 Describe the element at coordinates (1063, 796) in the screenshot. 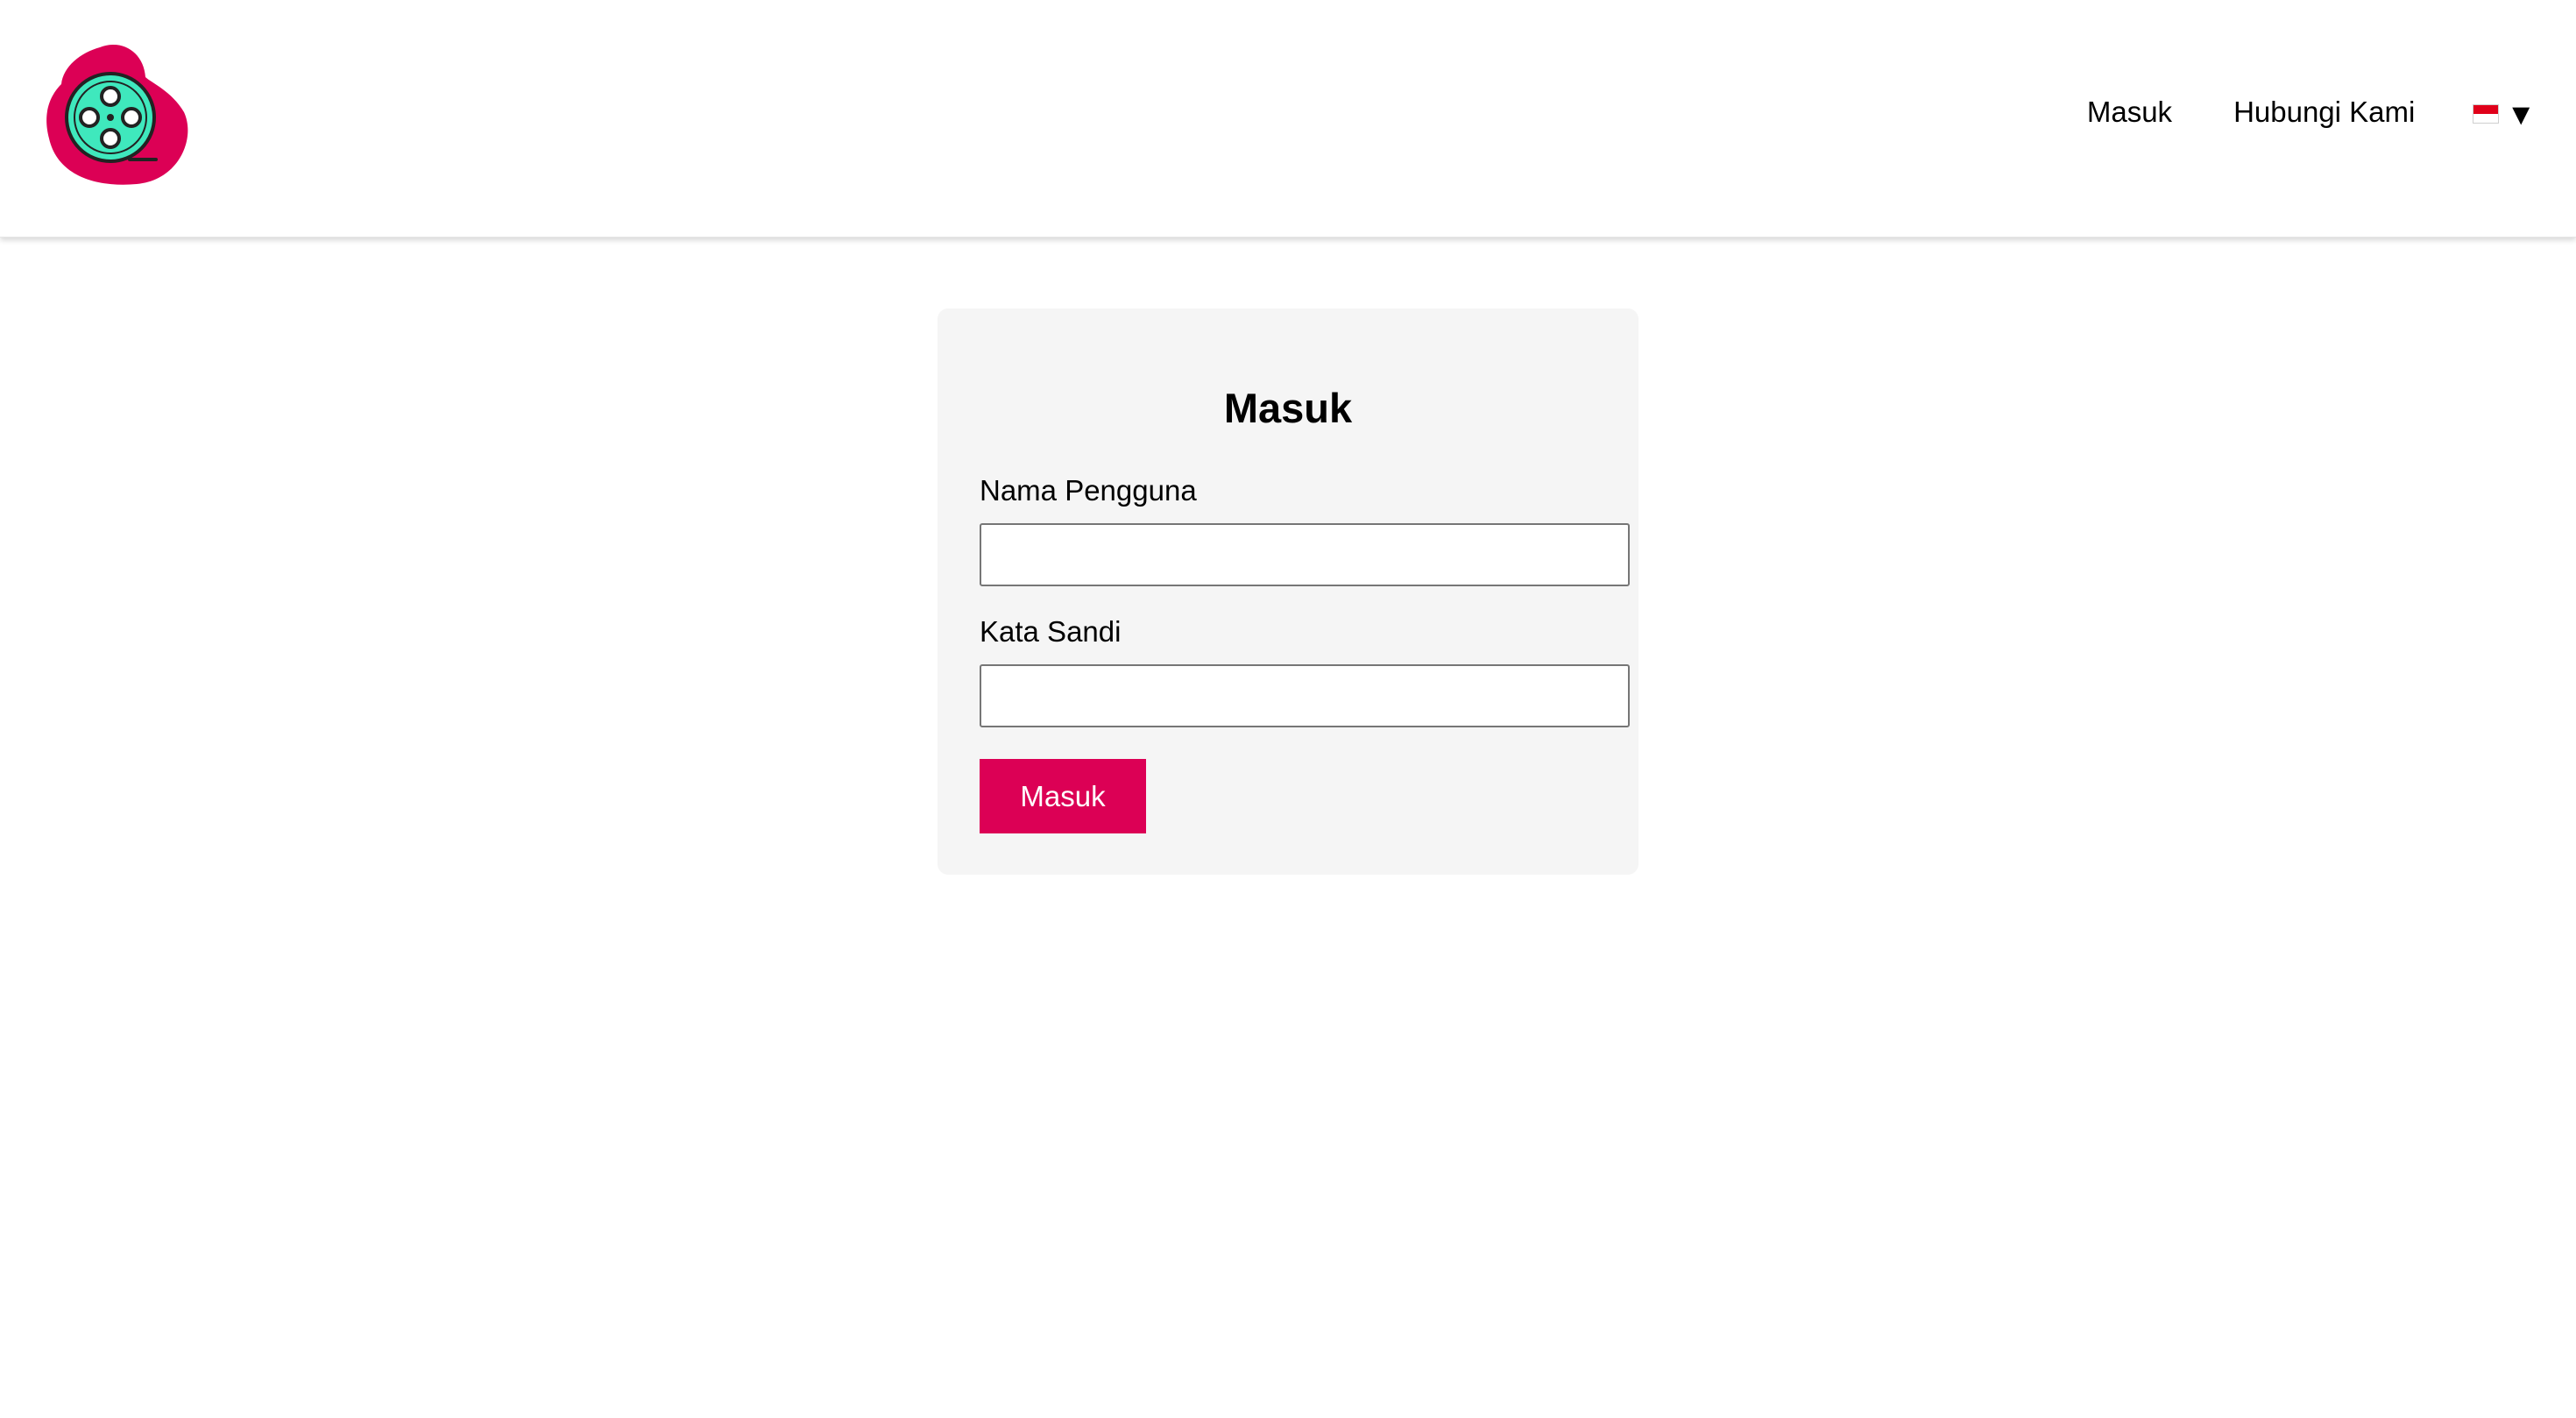

I see `login-submit-button: Masuk` at that location.